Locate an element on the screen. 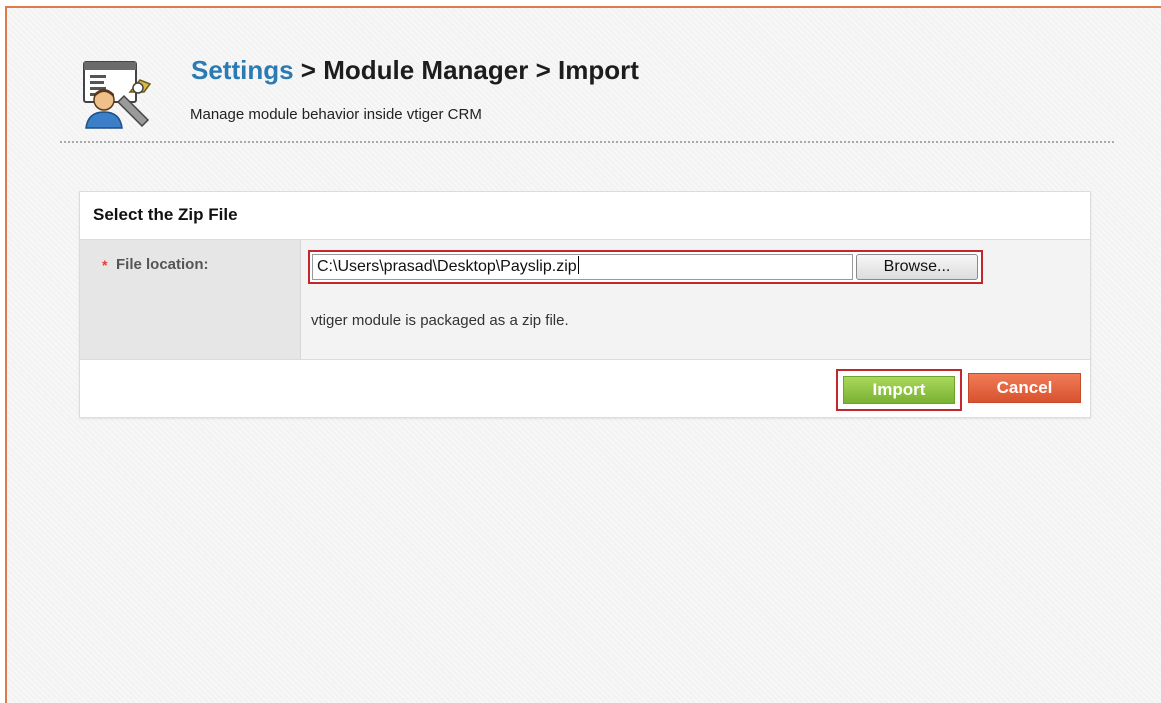  file-hint-text: vtiger module is packaged as a zip file. is located at coordinates (440, 320).